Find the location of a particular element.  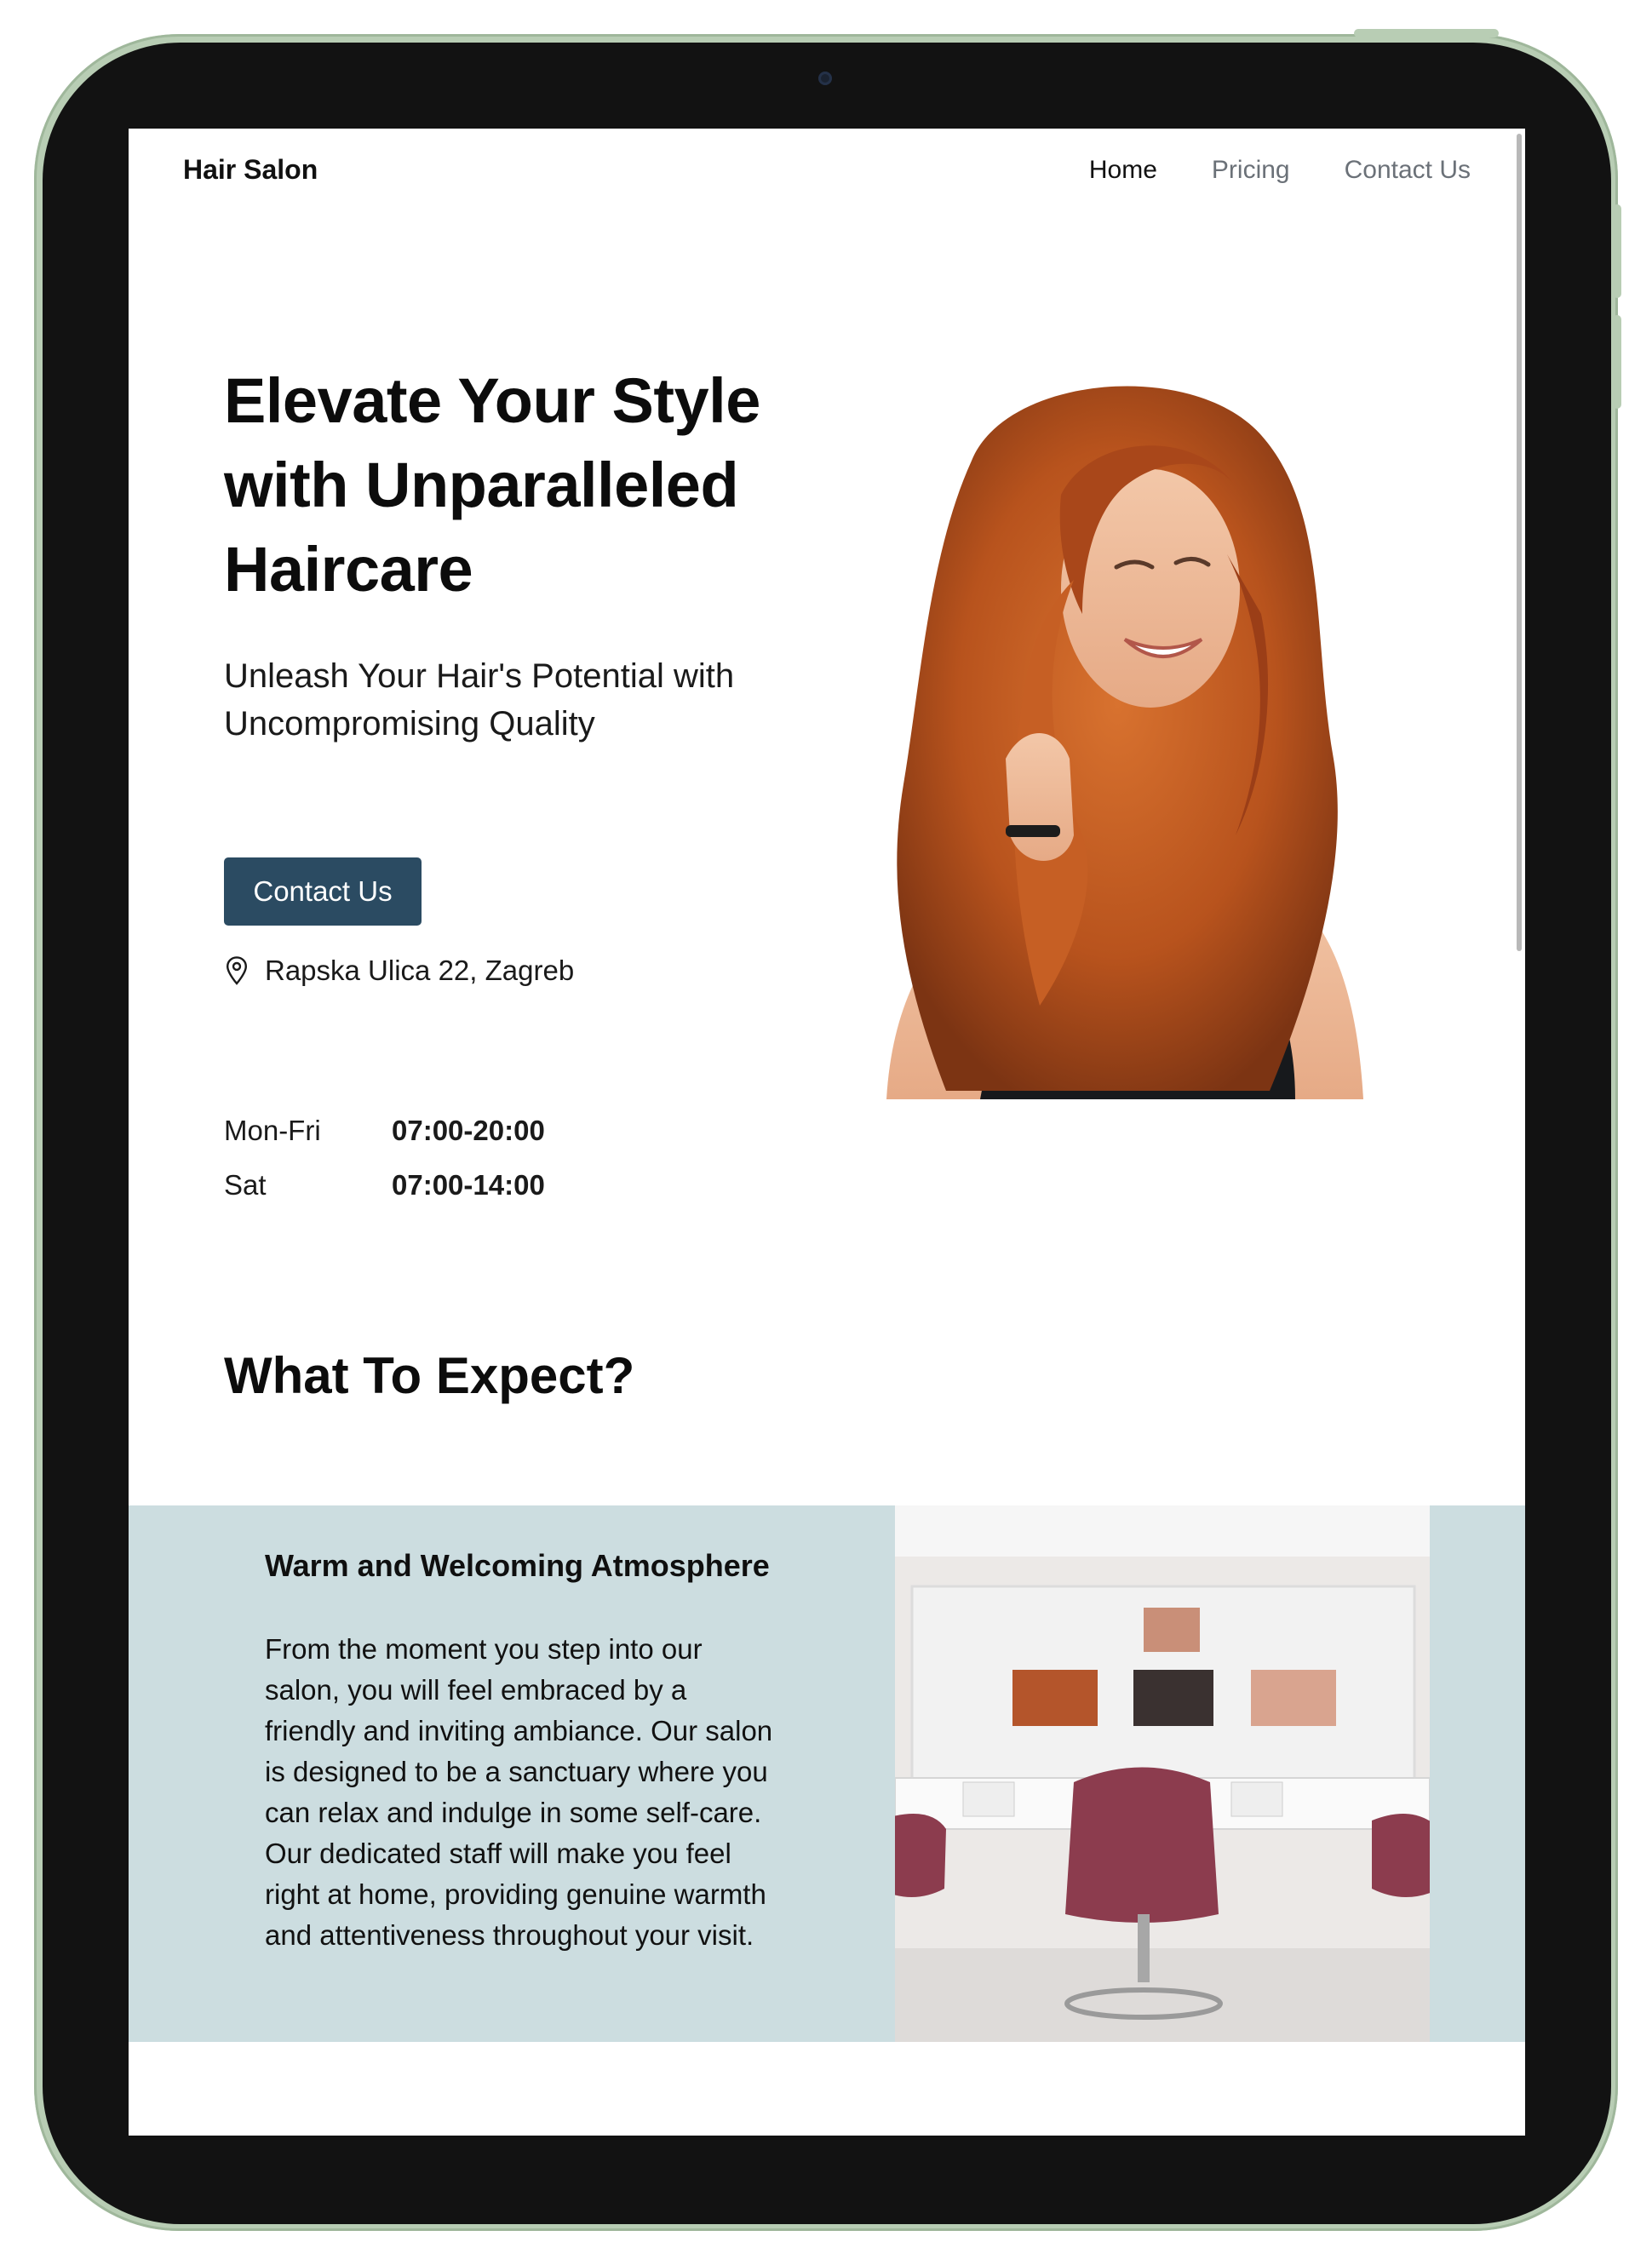

hours-day: Sat is located at coordinates (245, 1185).